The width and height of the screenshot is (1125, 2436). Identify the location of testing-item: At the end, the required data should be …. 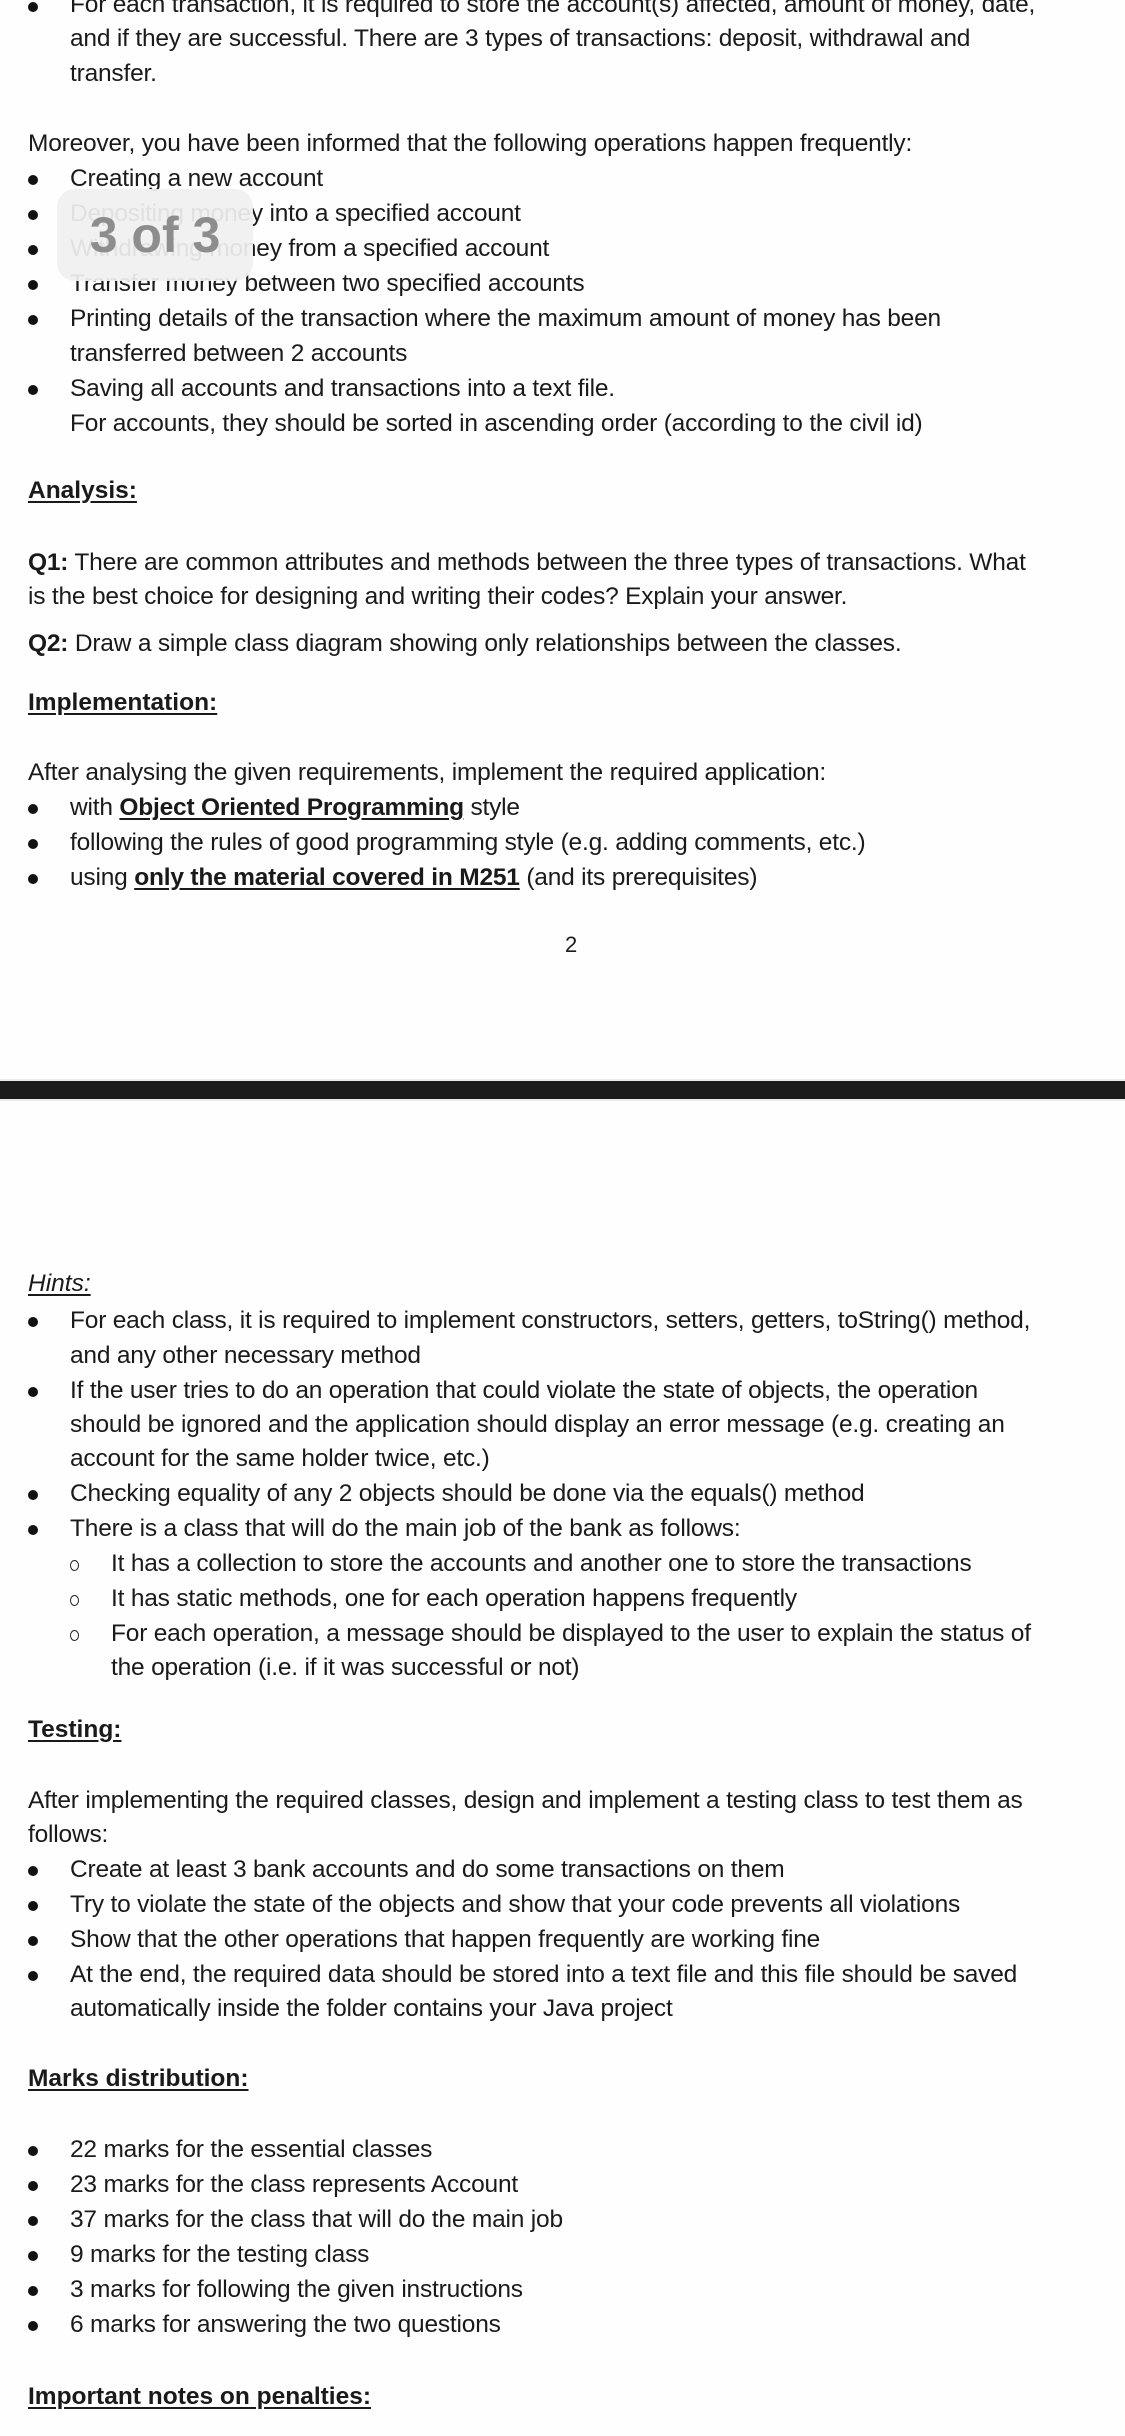
(544, 1974).